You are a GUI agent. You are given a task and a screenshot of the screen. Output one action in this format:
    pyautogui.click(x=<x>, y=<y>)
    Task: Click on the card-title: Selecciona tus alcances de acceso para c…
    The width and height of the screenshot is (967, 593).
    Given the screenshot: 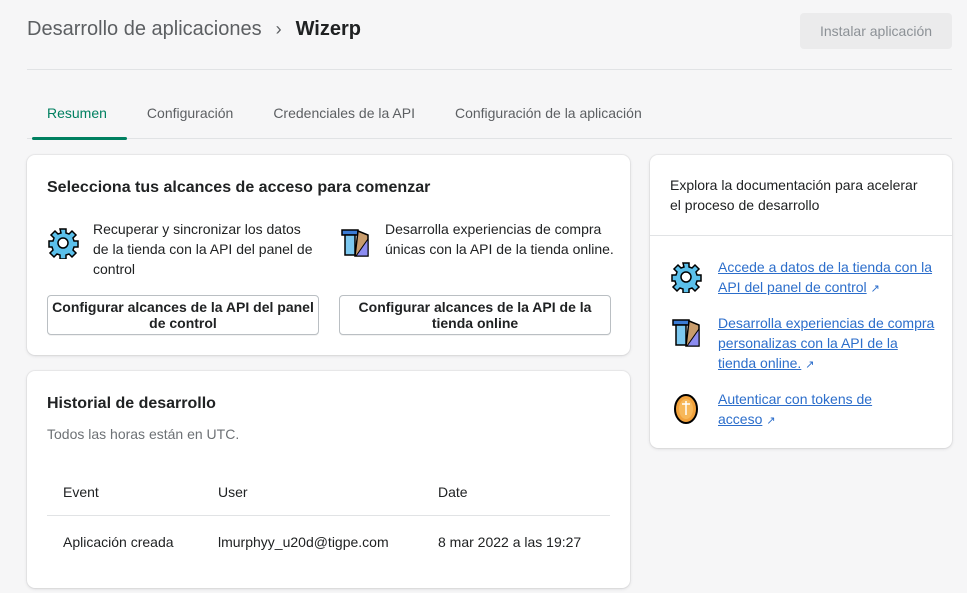 What is the action you would take?
    pyautogui.click(x=239, y=187)
    